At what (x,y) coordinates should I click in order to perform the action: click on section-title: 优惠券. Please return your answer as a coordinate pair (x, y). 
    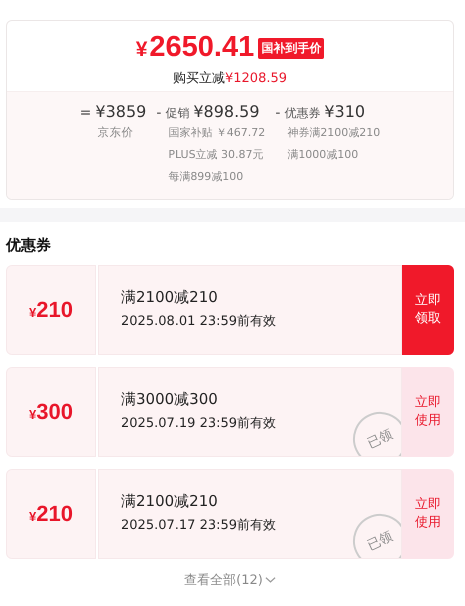
    Looking at the image, I should click on (29, 245).